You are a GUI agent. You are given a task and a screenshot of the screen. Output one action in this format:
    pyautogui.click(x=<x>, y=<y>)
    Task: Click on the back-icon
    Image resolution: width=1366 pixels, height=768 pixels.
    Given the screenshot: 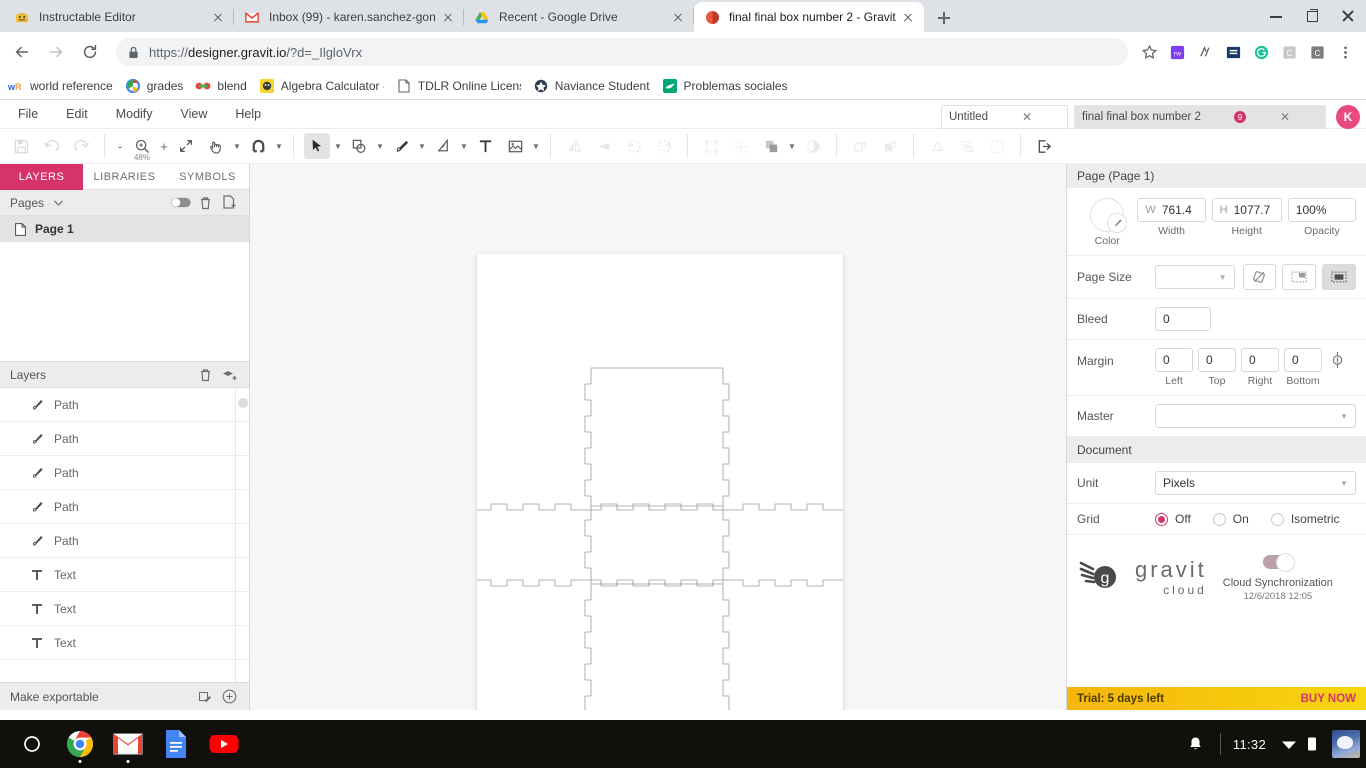 What is the action you would take?
    pyautogui.click(x=22, y=52)
    